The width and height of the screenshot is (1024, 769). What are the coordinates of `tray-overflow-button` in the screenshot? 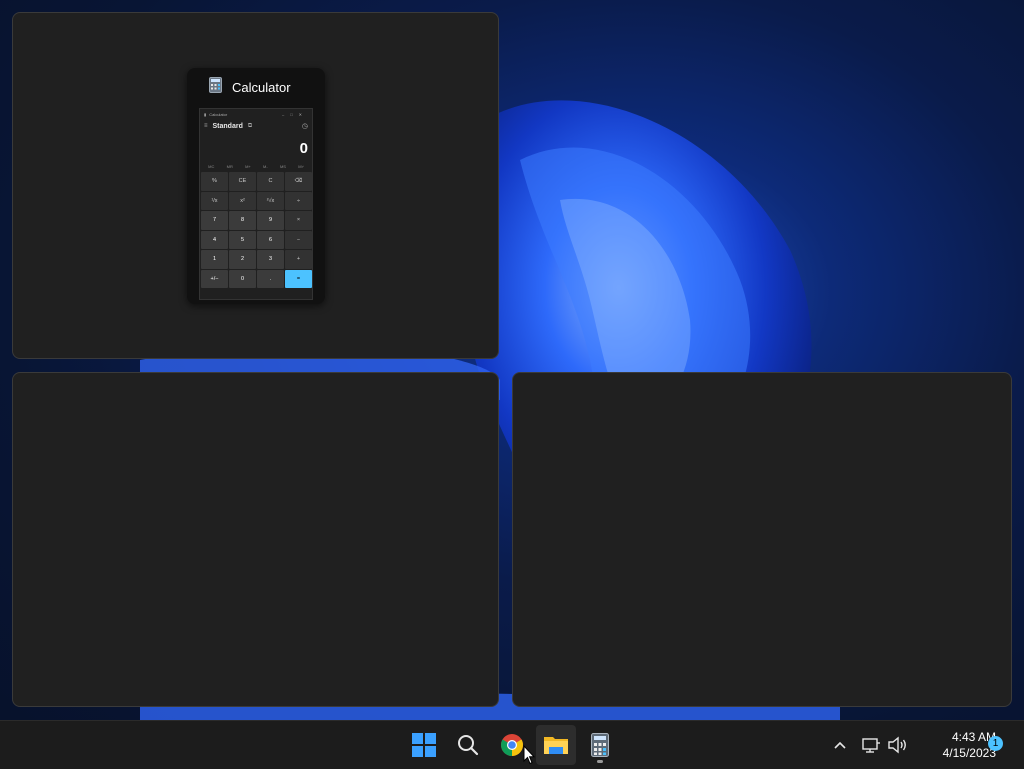 It's located at (840, 745).